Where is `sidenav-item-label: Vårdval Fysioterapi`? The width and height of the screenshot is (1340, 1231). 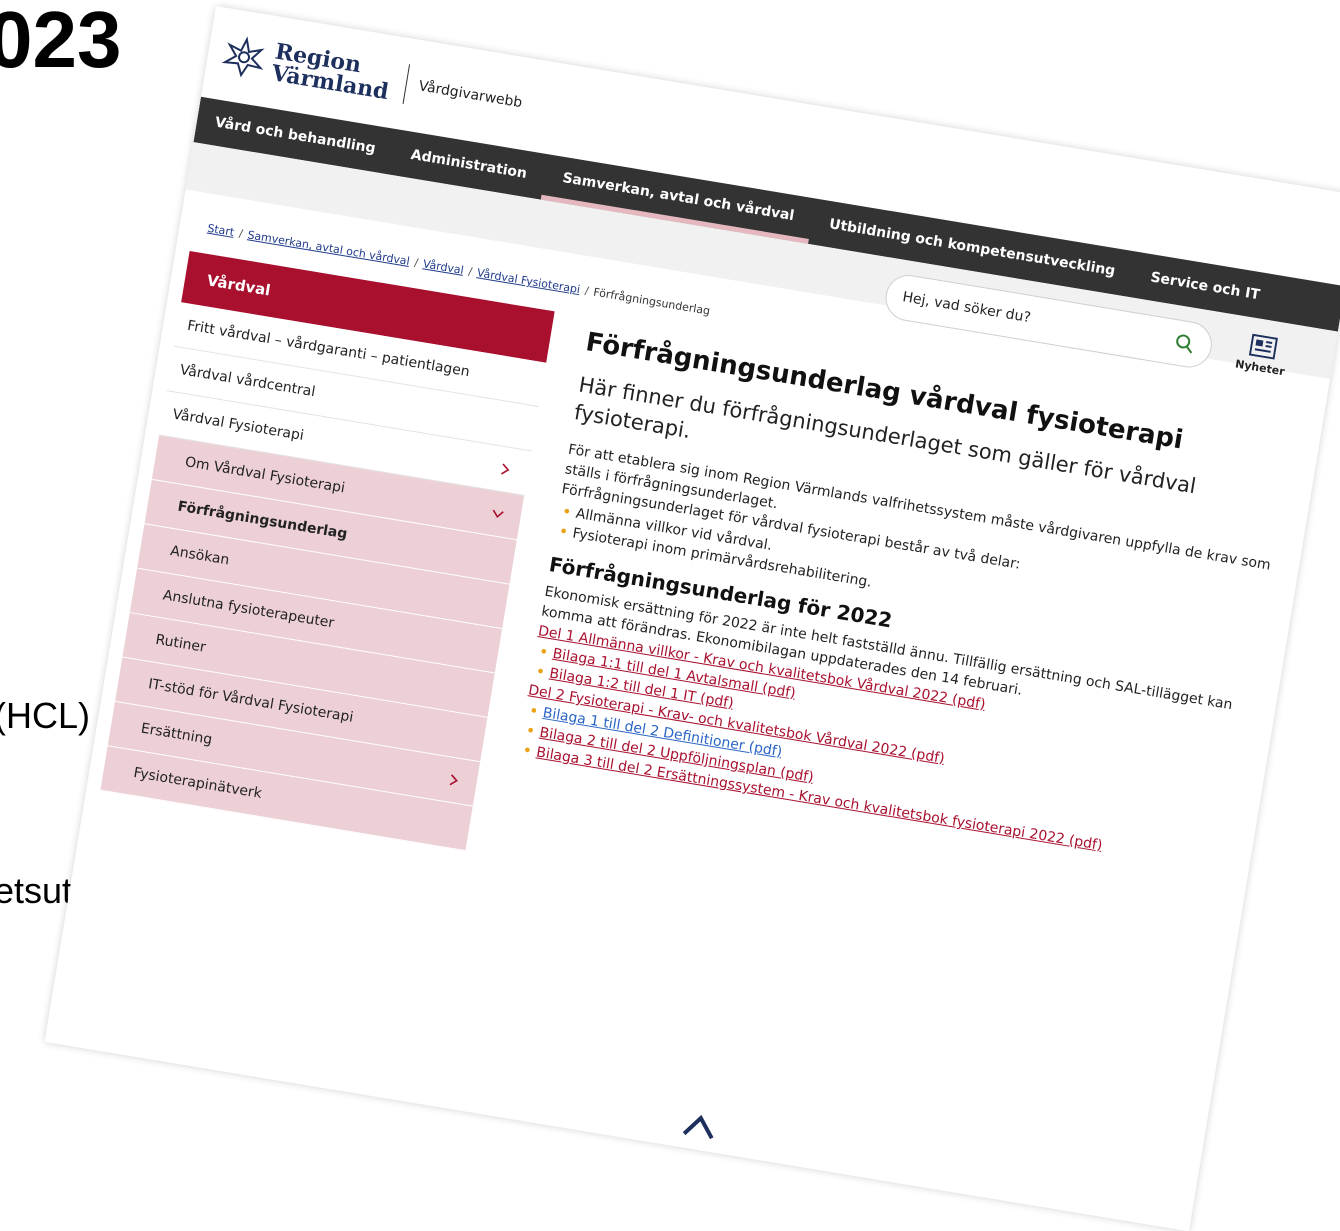 sidenav-item-label: Vårdval Fysioterapi is located at coordinates (238, 425).